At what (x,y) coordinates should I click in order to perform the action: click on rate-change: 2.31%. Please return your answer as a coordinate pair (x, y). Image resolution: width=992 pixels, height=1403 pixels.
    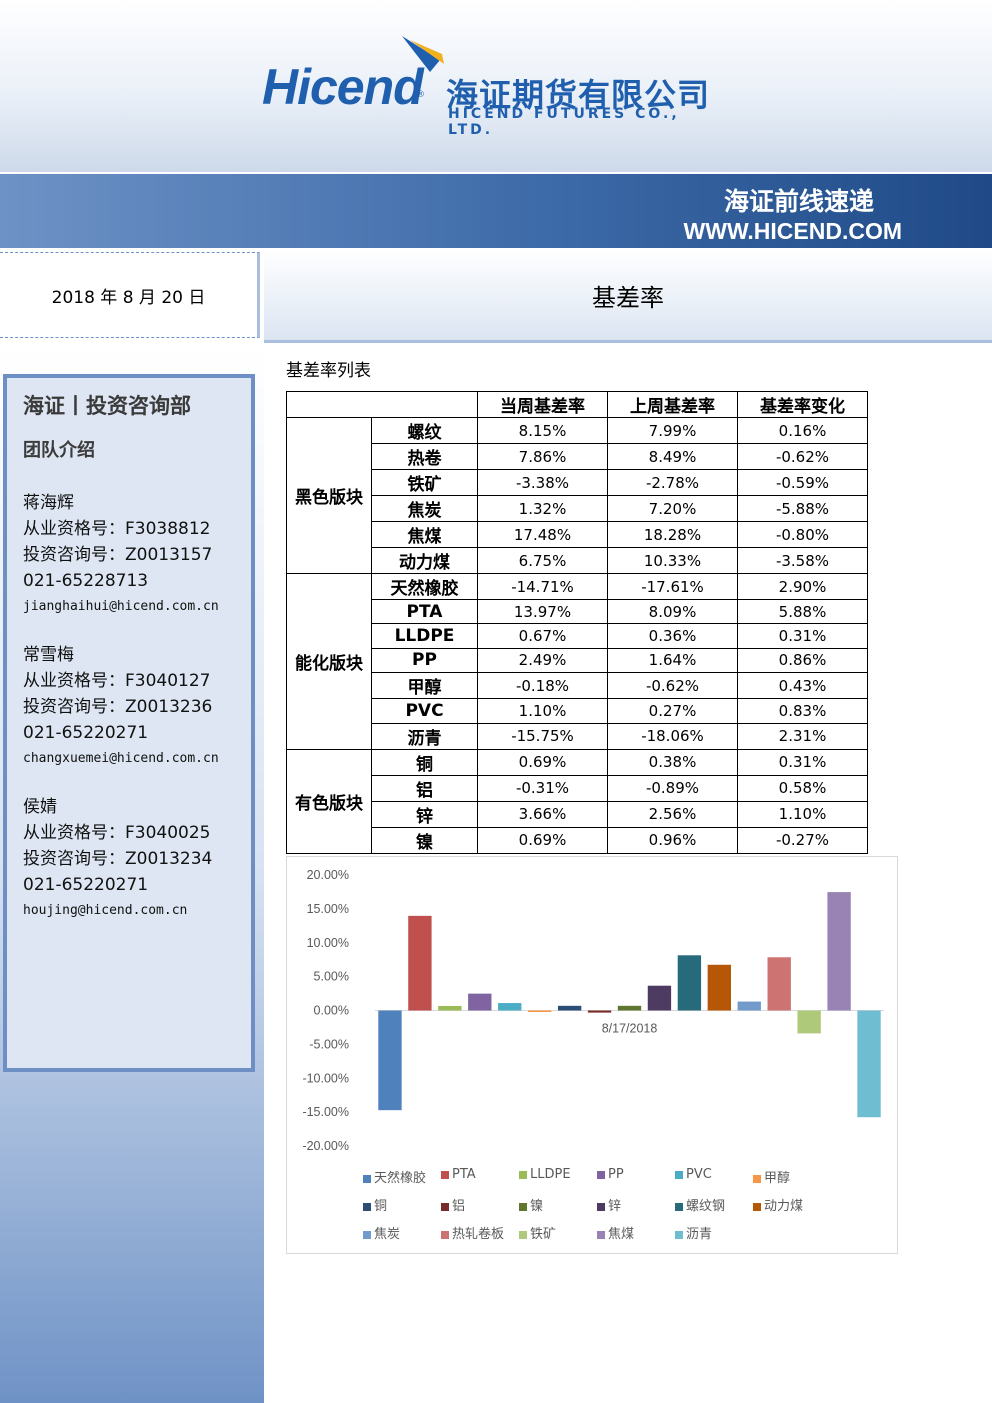
    Looking at the image, I should click on (802, 736).